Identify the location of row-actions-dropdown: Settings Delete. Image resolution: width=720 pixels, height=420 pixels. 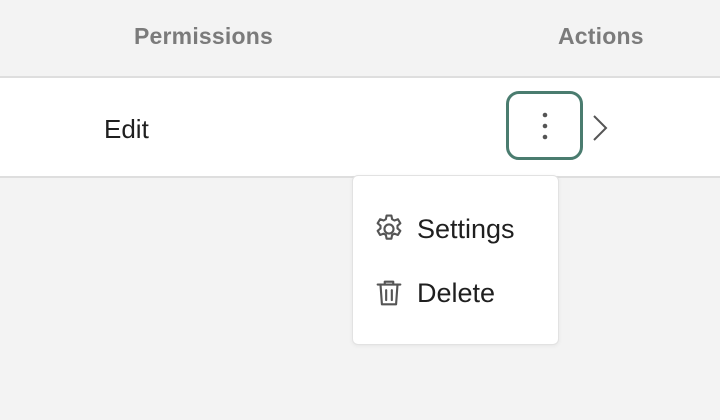
(455, 260).